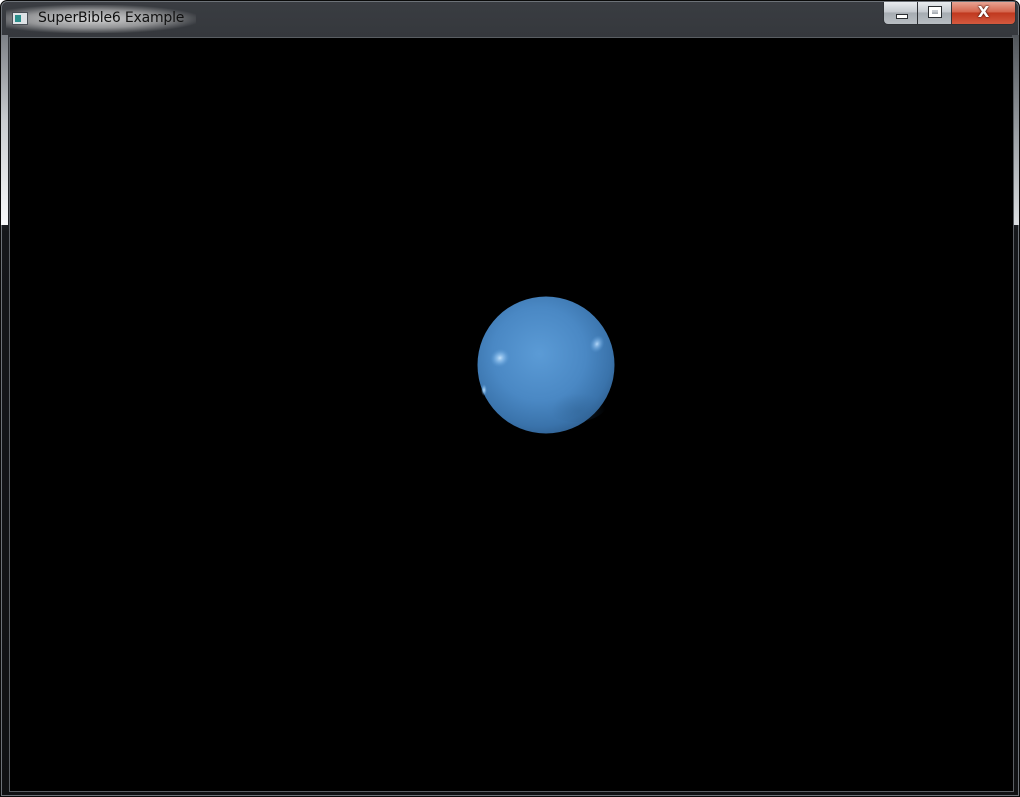 This screenshot has height=797, width=1020. I want to click on caption-buttons: X, so click(949, 13).